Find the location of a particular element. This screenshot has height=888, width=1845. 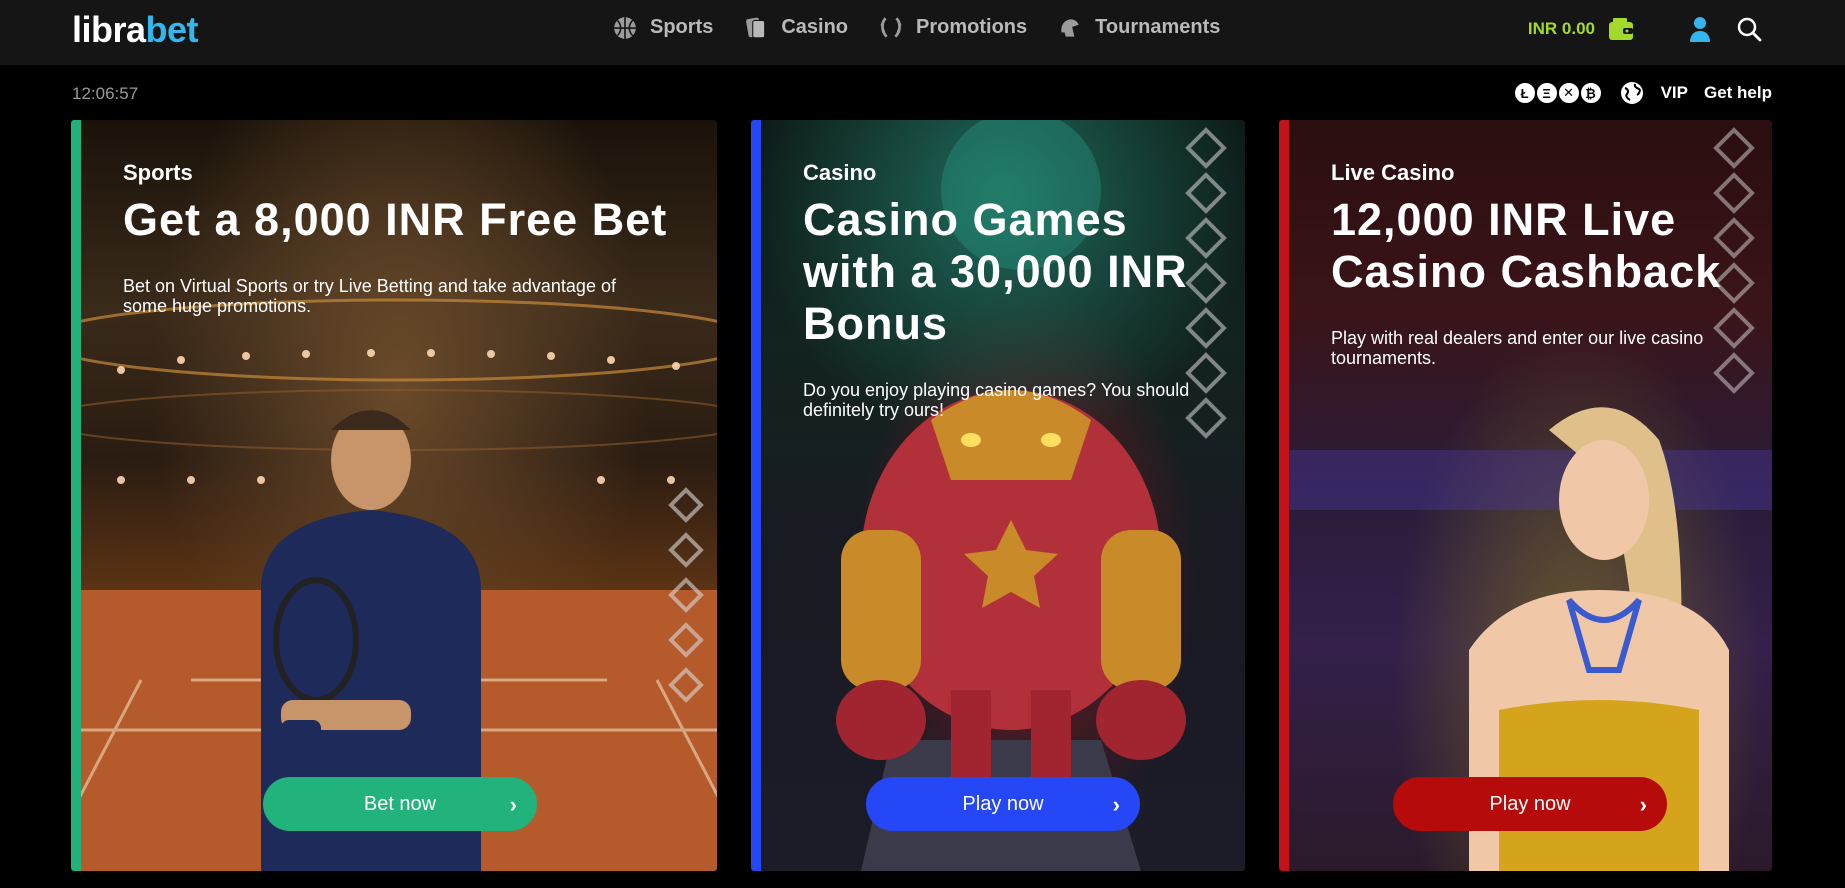

golem-character-image is located at coordinates (1011, 585).